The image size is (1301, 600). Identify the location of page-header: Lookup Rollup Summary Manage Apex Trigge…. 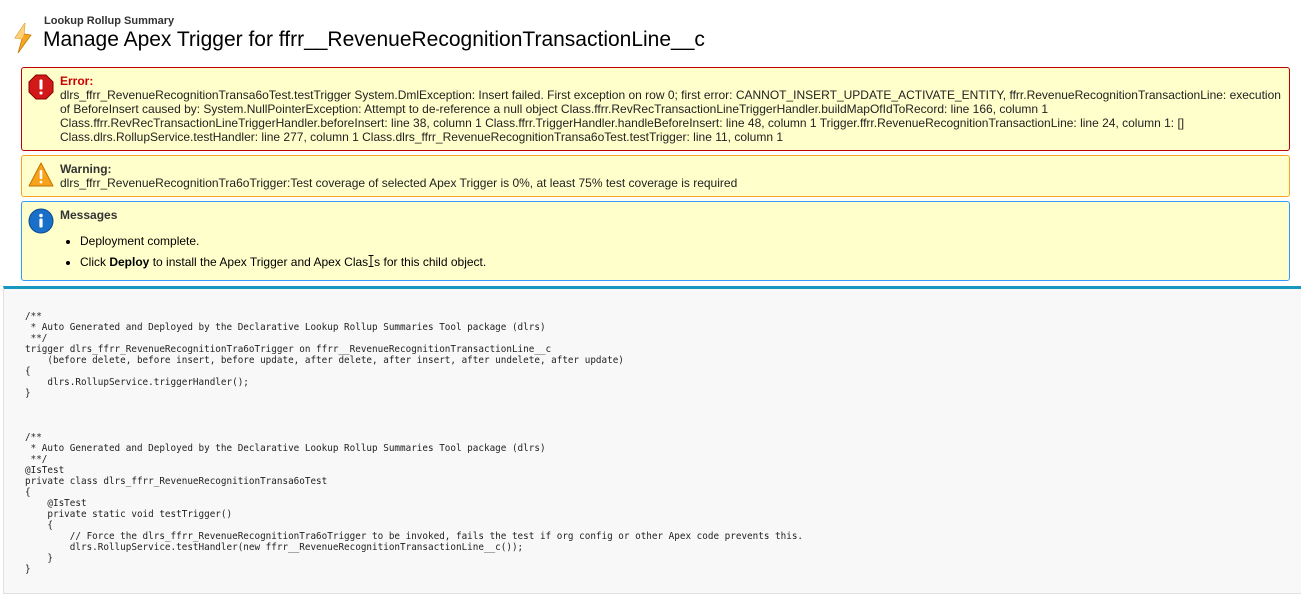
(650, 35).